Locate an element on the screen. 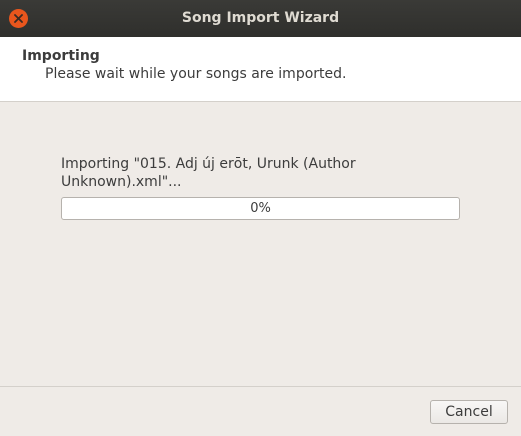 This screenshot has height=436, width=521. import-progress-bar: 0% is located at coordinates (260, 208).